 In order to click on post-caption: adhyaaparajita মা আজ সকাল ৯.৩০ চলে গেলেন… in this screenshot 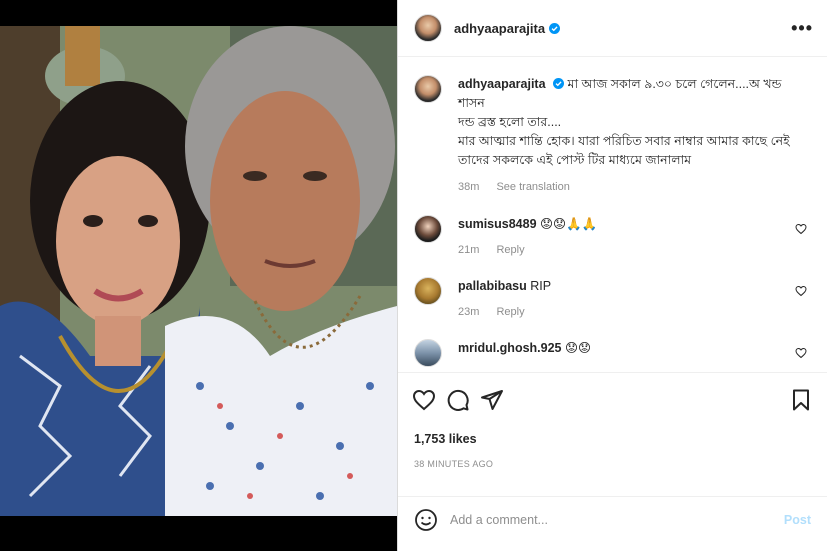, I will do `click(612, 136)`.